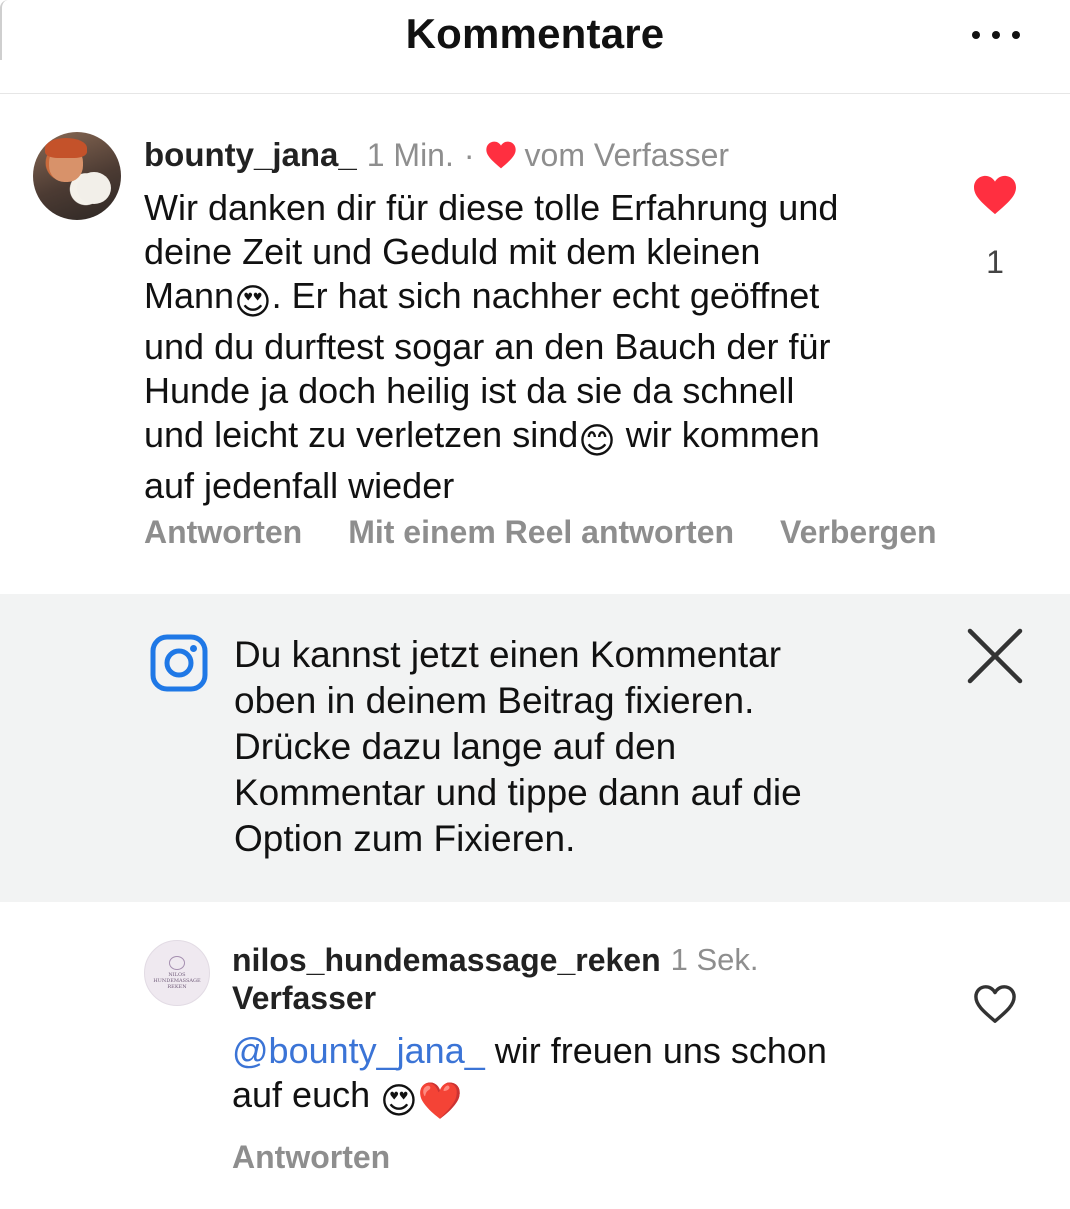 Image resolution: width=1070 pixels, height=1209 pixels. What do you see at coordinates (597, 441) in the screenshot?
I see `smiling-emoji: 😊` at bounding box center [597, 441].